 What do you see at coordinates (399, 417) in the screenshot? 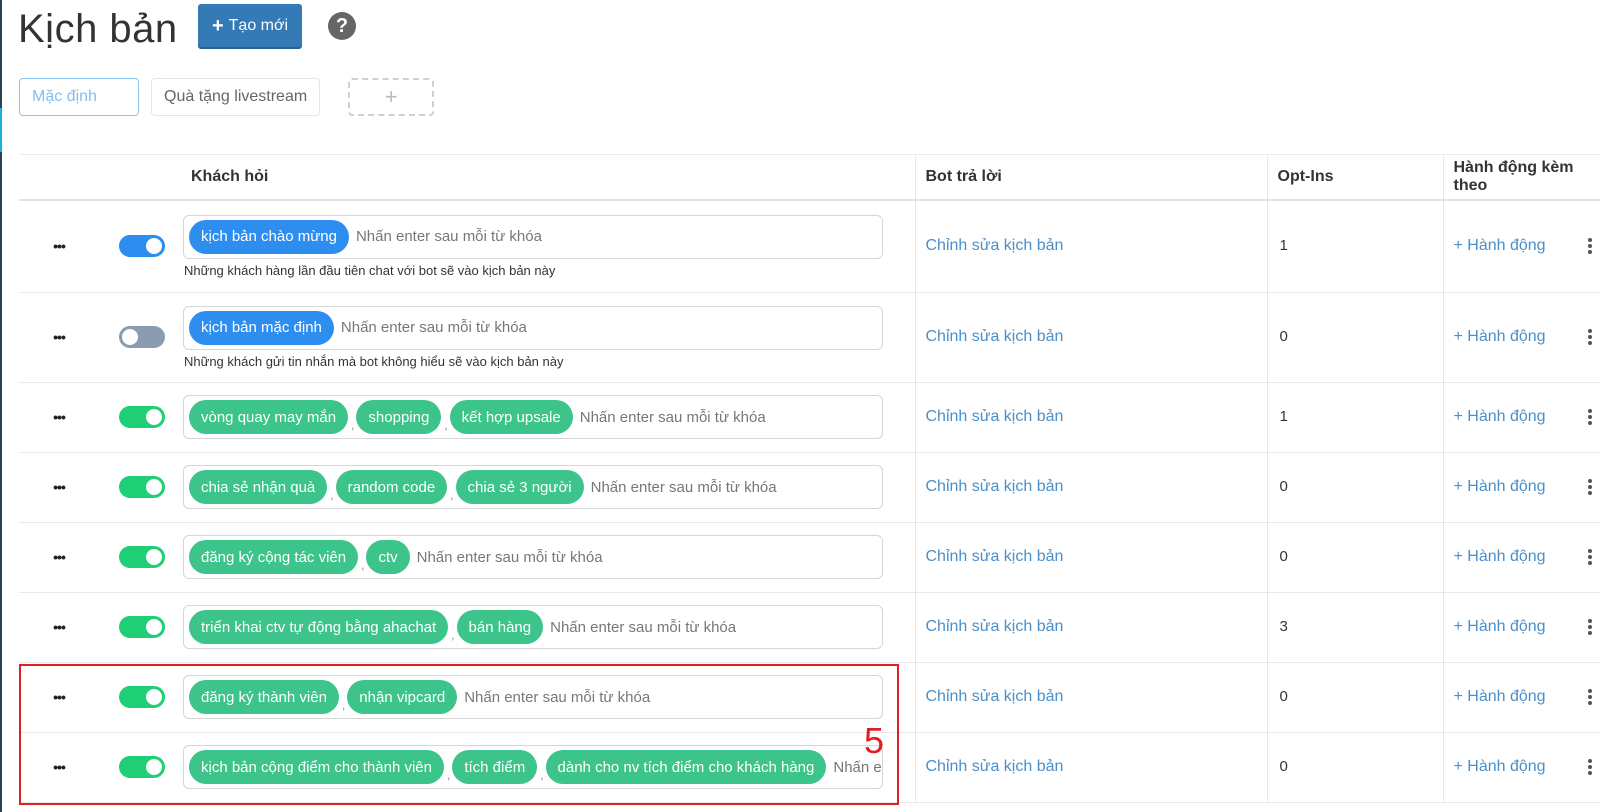
I see `keyword-tag: shopping` at bounding box center [399, 417].